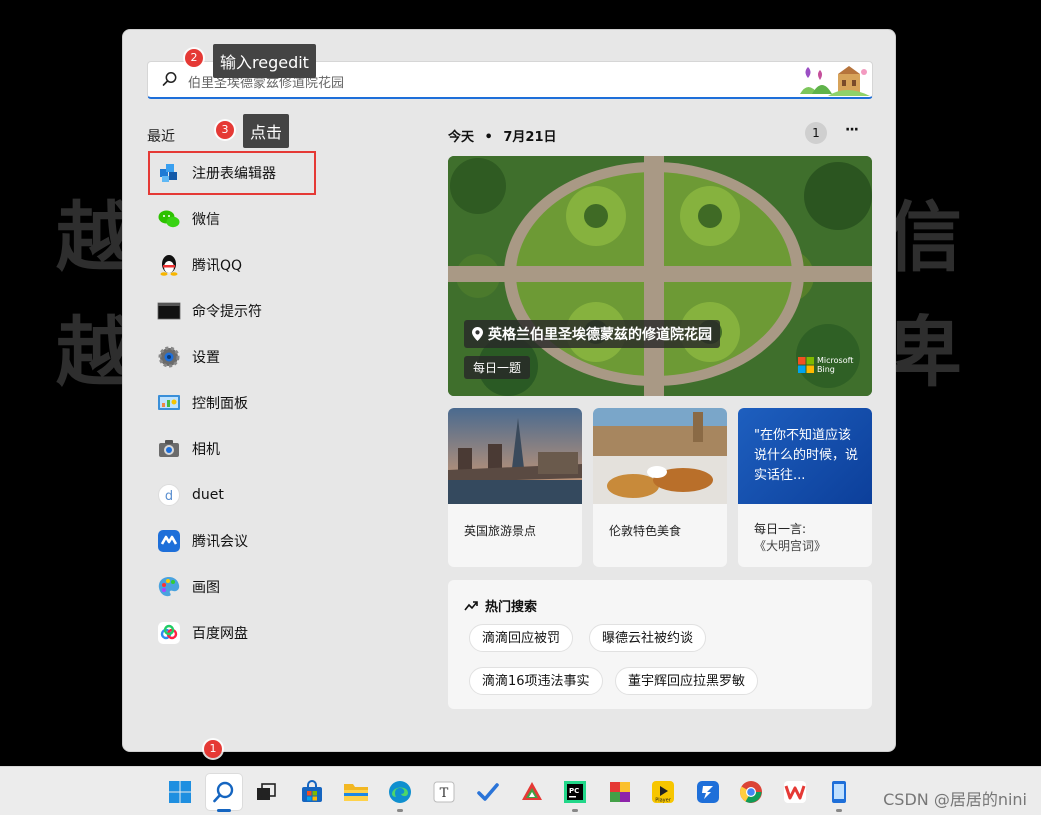 Image resolution: width=1041 pixels, height=815 pixels. Describe the element at coordinates (600, 335) in the screenshot. I see `hero-location-text: 英格兰伯里圣埃德蒙兹的修道院花园` at that location.